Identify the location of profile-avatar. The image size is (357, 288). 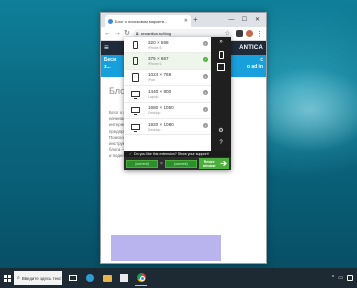
(249, 33).